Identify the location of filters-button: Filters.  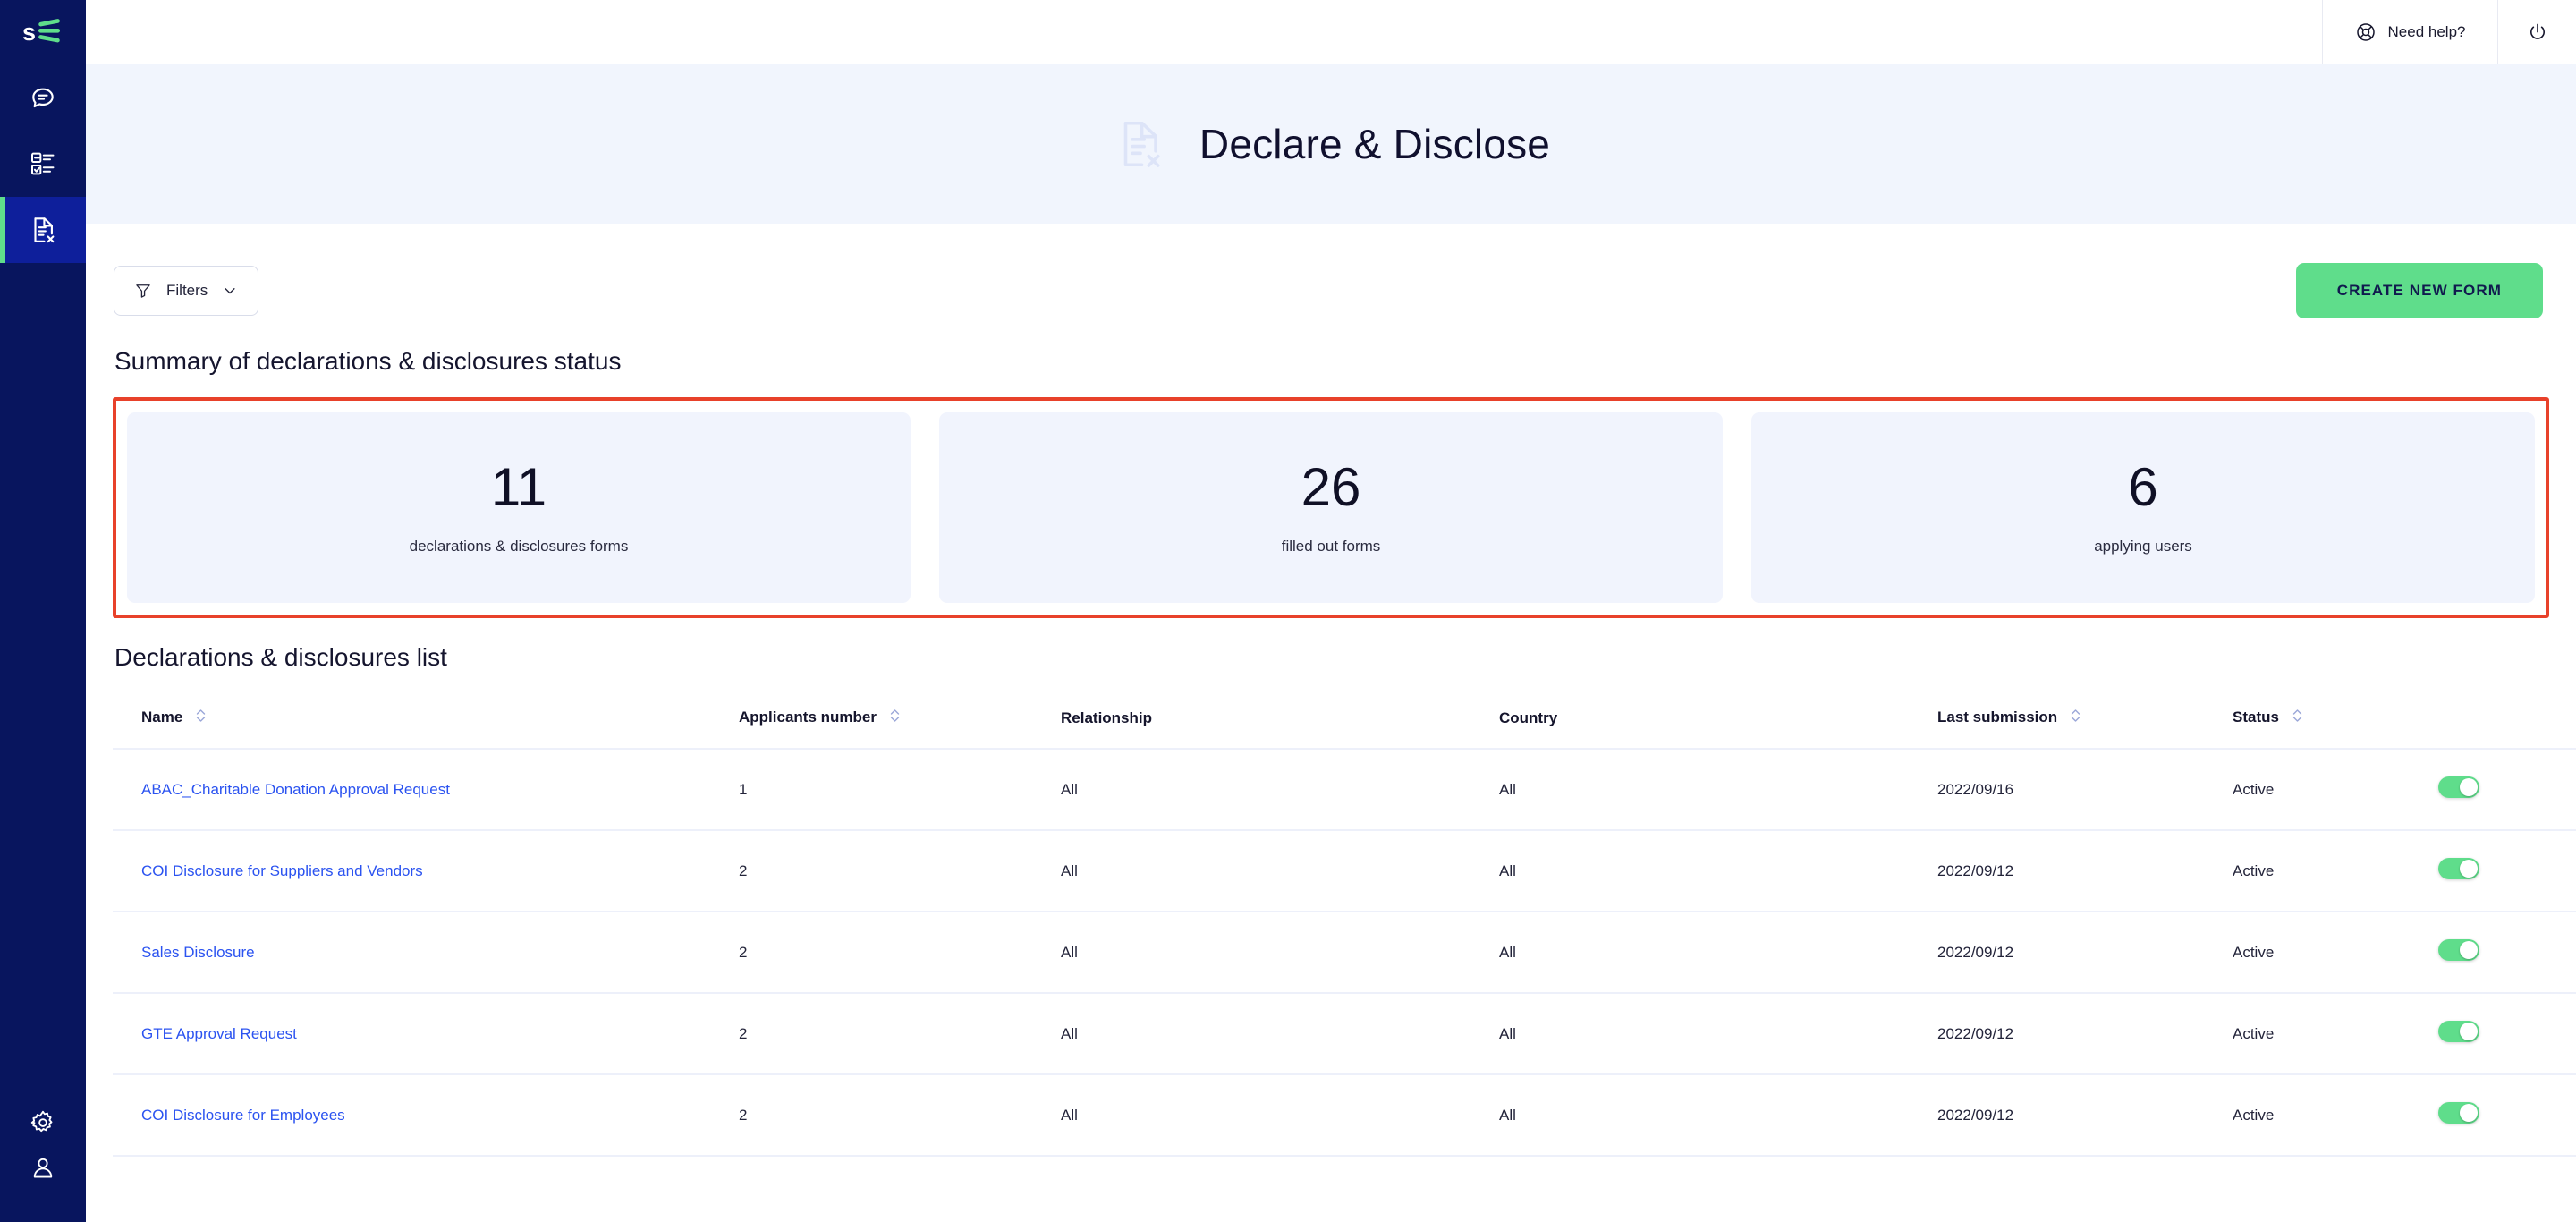
(186, 291).